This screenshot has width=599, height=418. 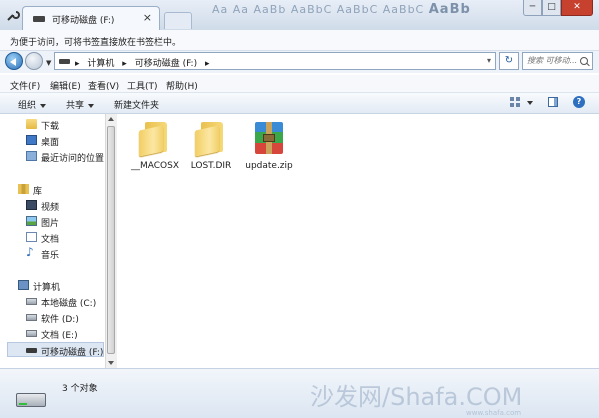 What do you see at coordinates (13, 15) in the screenshot?
I see `wrench-icon` at bounding box center [13, 15].